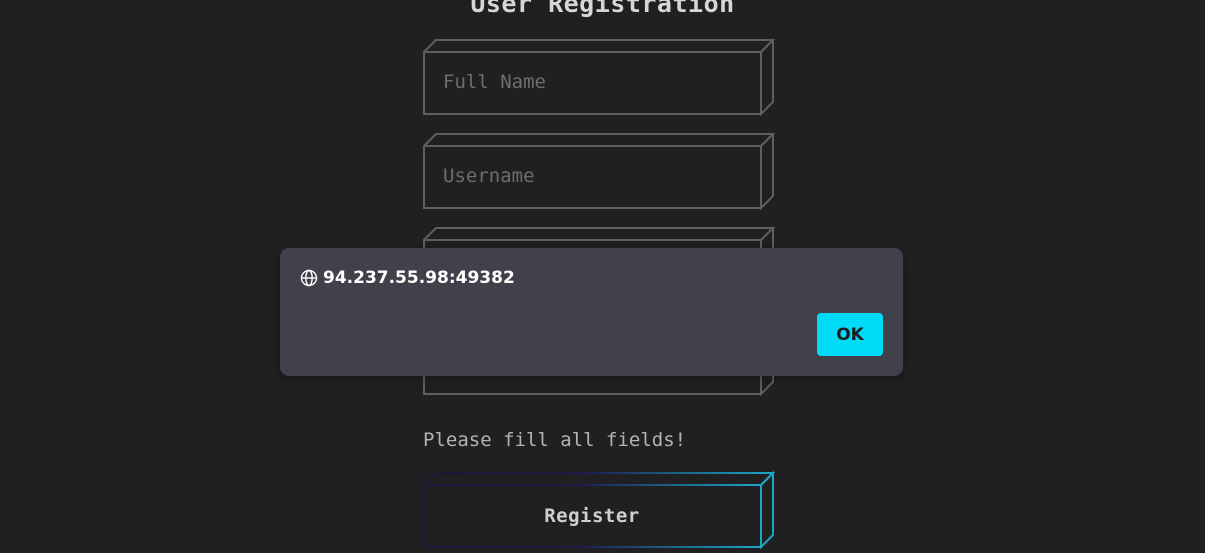 Image resolution: width=1205 pixels, height=553 pixels. Describe the element at coordinates (602, 9) in the screenshot. I see `page-title: User Registration` at that location.